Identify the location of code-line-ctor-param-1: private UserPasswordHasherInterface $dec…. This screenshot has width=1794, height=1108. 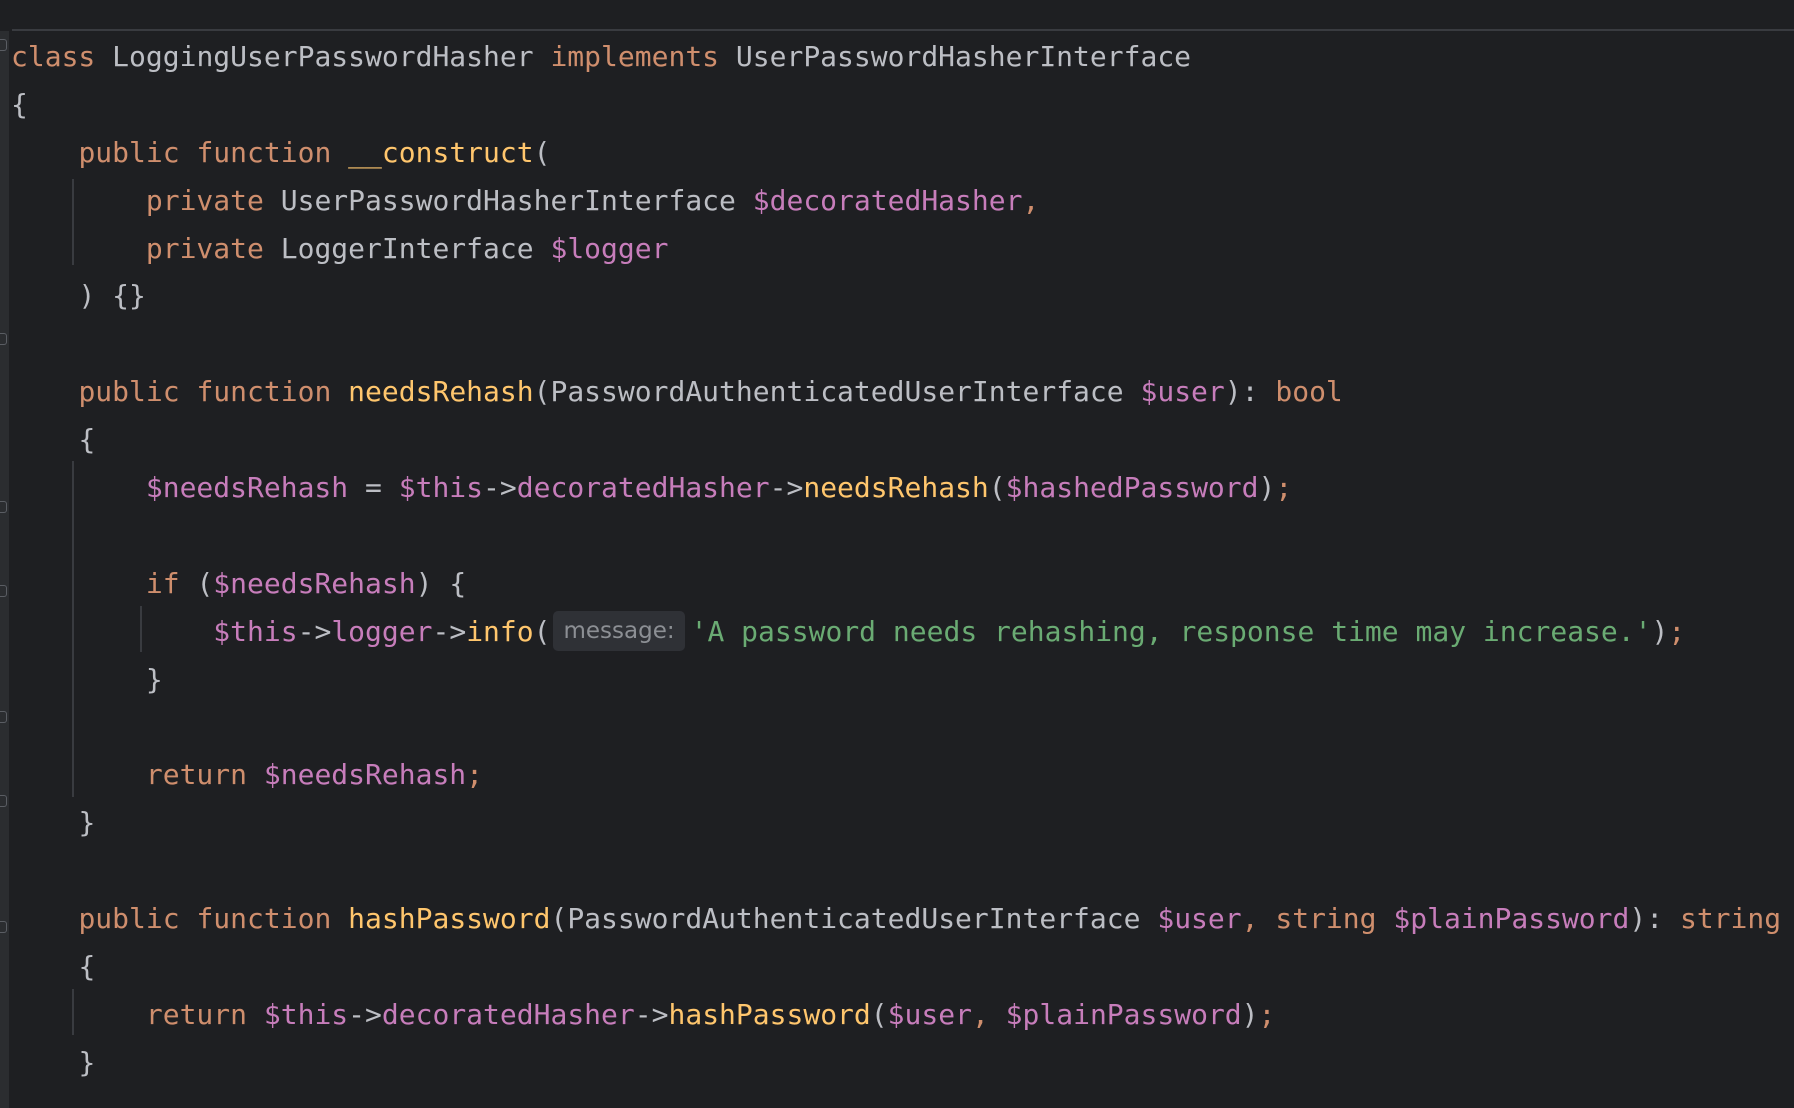
(902, 201).